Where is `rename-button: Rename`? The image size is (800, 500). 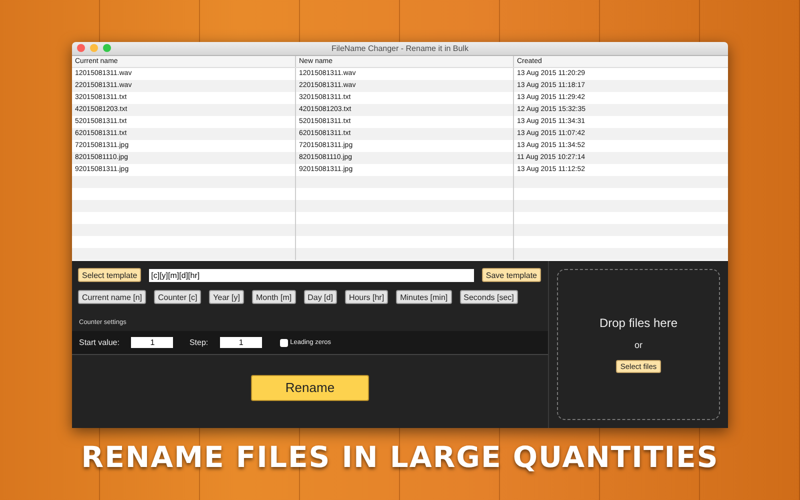 rename-button: Rename is located at coordinates (310, 387).